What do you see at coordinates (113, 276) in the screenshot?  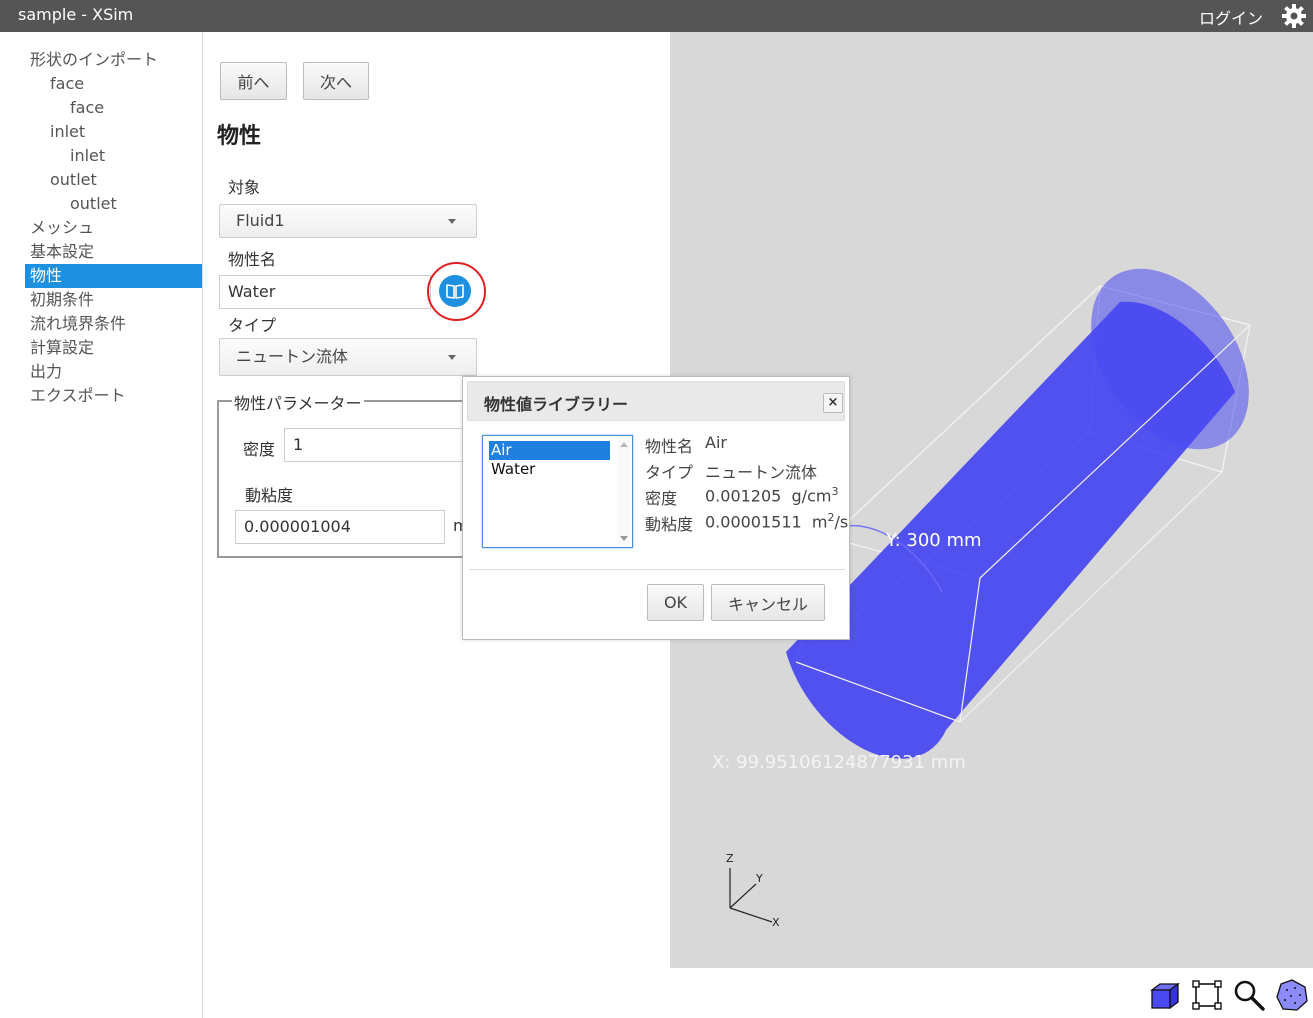 I see `sidebar-item-properties: 物性` at bounding box center [113, 276].